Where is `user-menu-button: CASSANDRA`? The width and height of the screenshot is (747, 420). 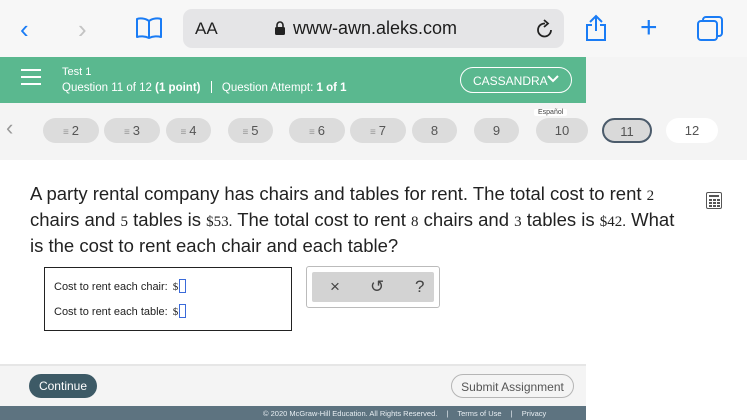 user-menu-button: CASSANDRA is located at coordinates (516, 80).